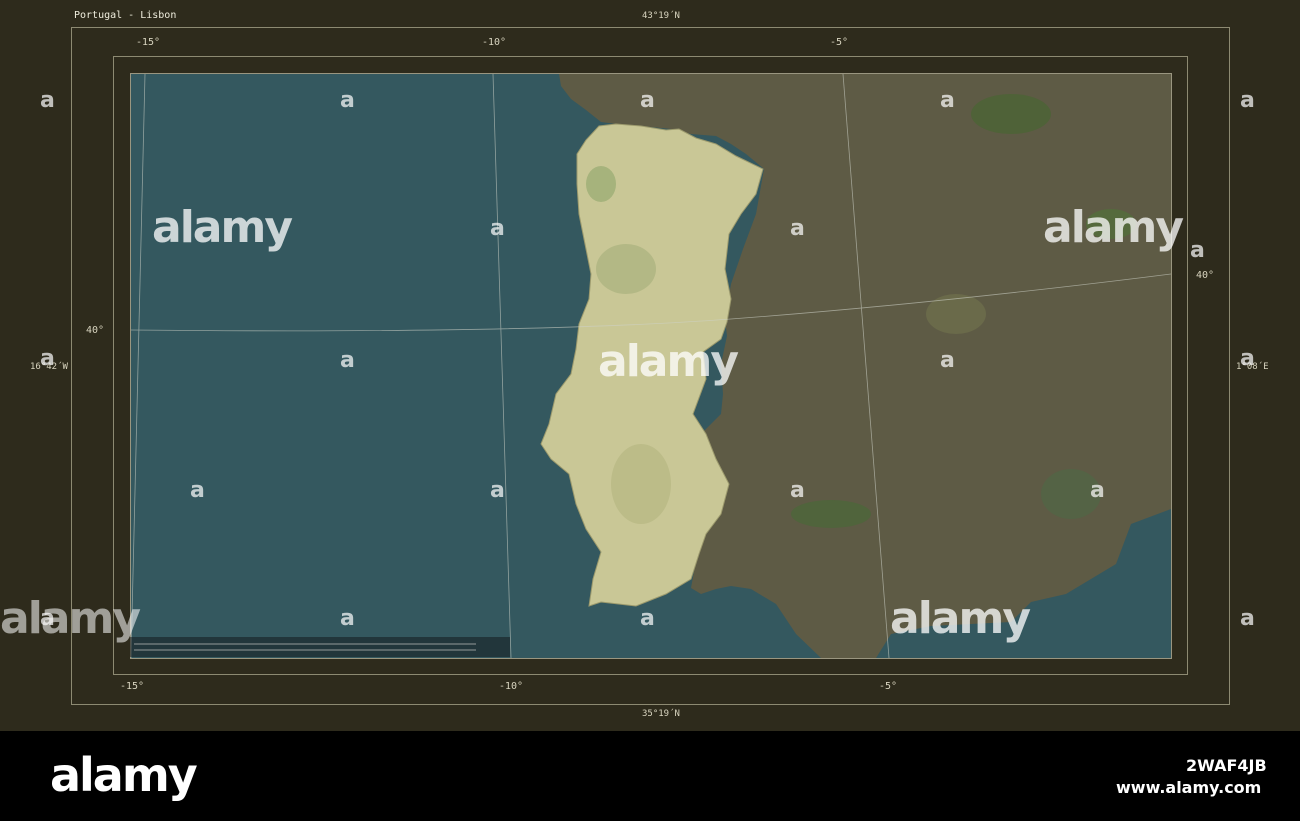 The width and height of the screenshot is (1300, 821). What do you see at coordinates (124, 775) in the screenshot?
I see `alamy-logo: alamy` at bounding box center [124, 775].